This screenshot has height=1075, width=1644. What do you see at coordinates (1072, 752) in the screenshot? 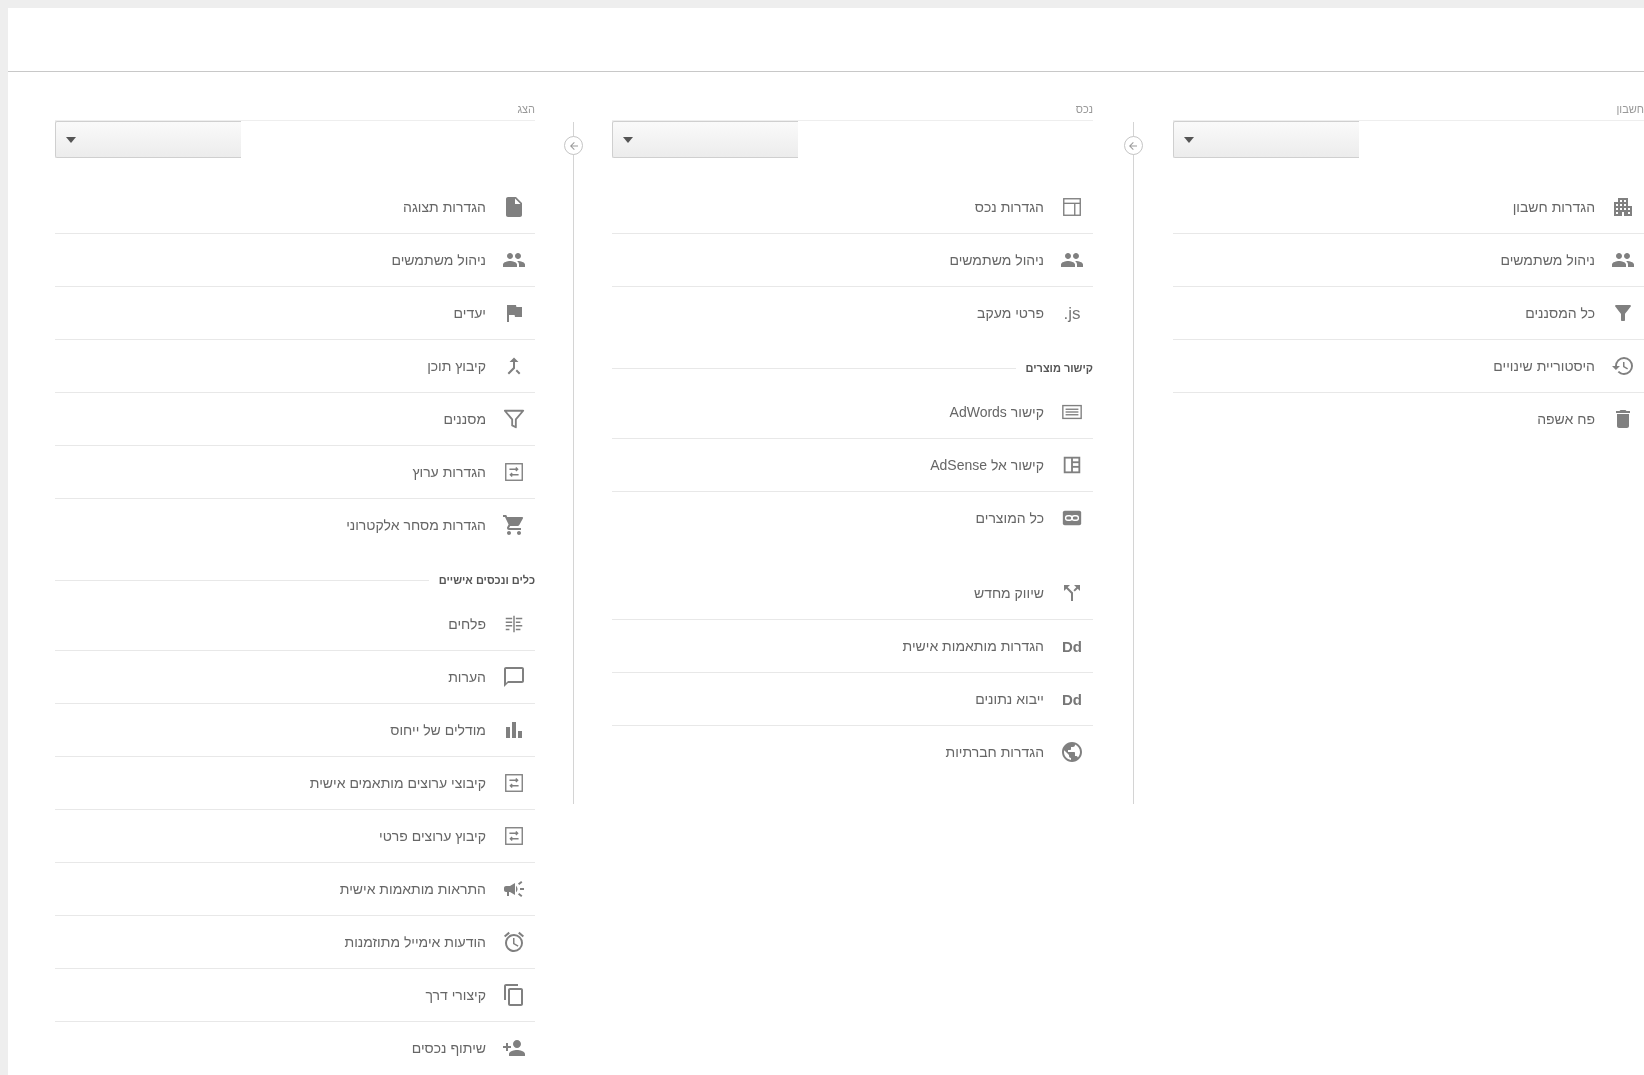
I see `globe-icon` at bounding box center [1072, 752].